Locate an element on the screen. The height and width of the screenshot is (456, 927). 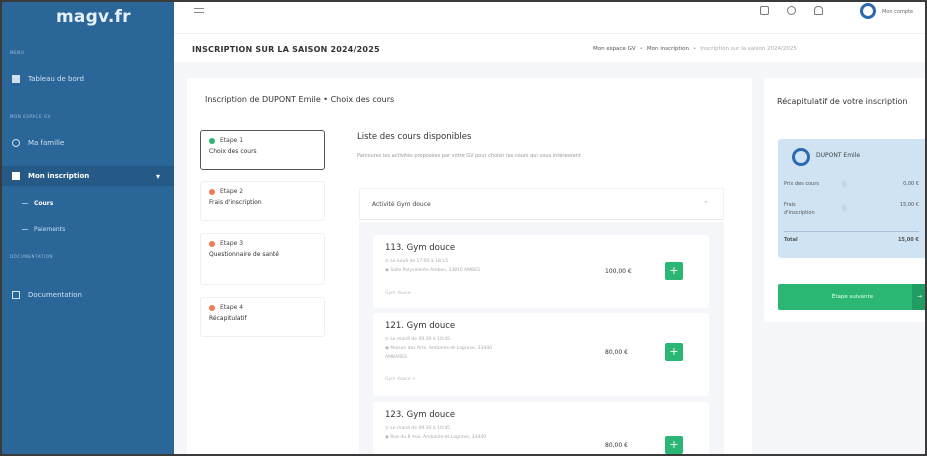
member-avatar-icon is located at coordinates (801, 157).